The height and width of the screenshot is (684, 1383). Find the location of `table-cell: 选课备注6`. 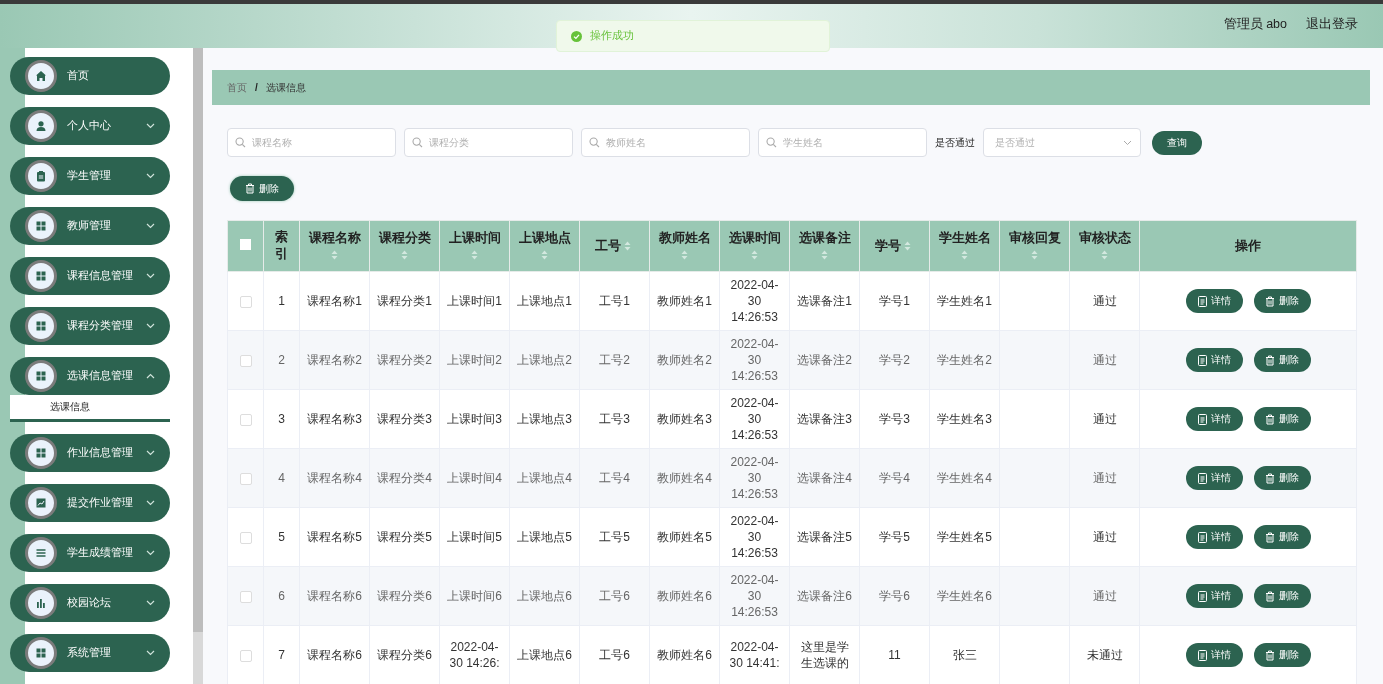

table-cell: 选课备注6 is located at coordinates (824, 596).